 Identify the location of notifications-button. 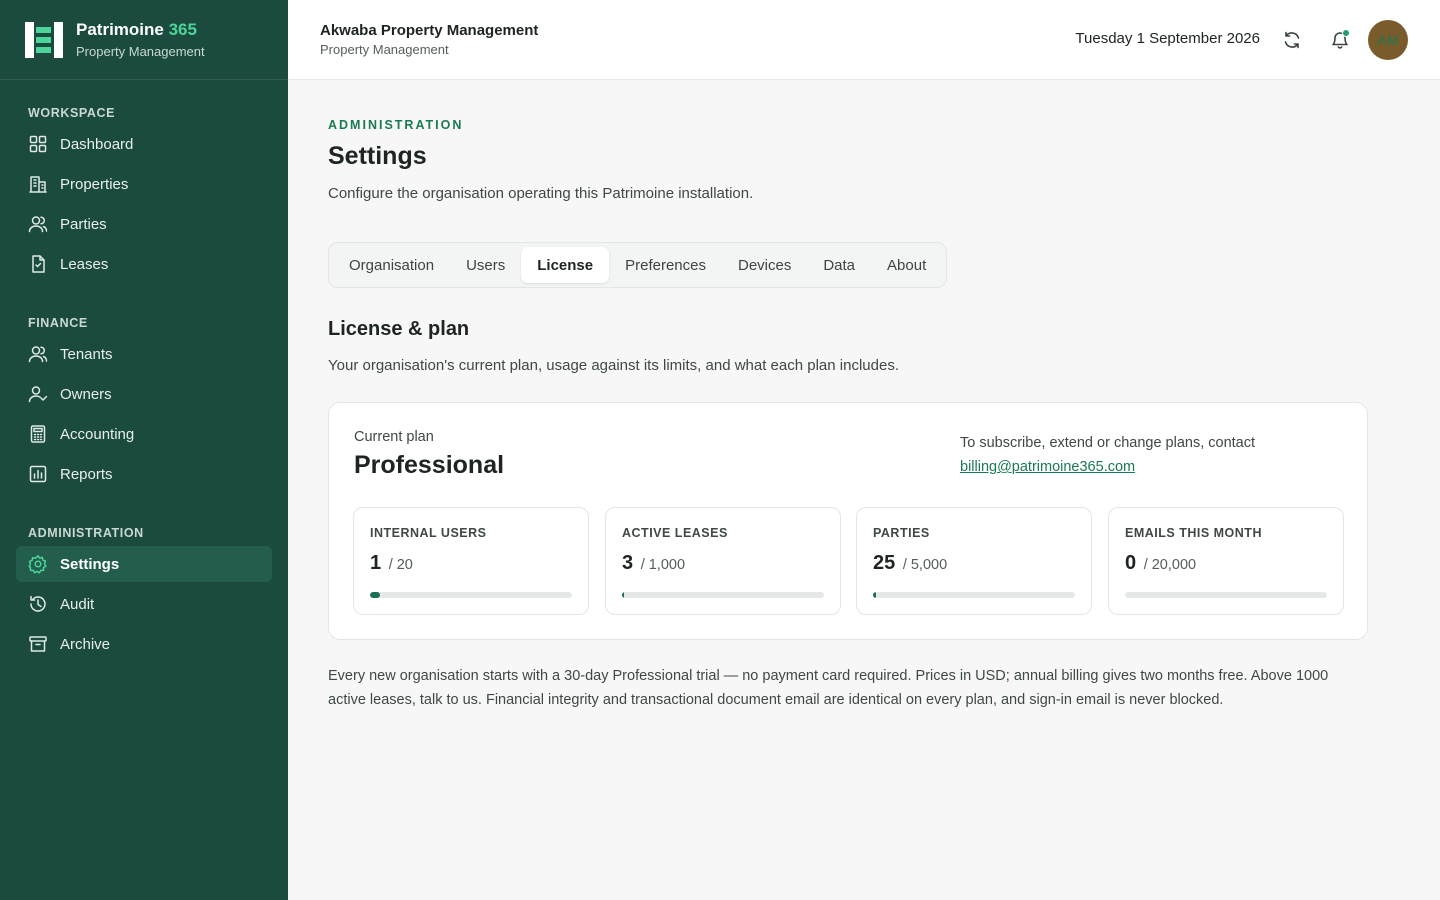
(1340, 40).